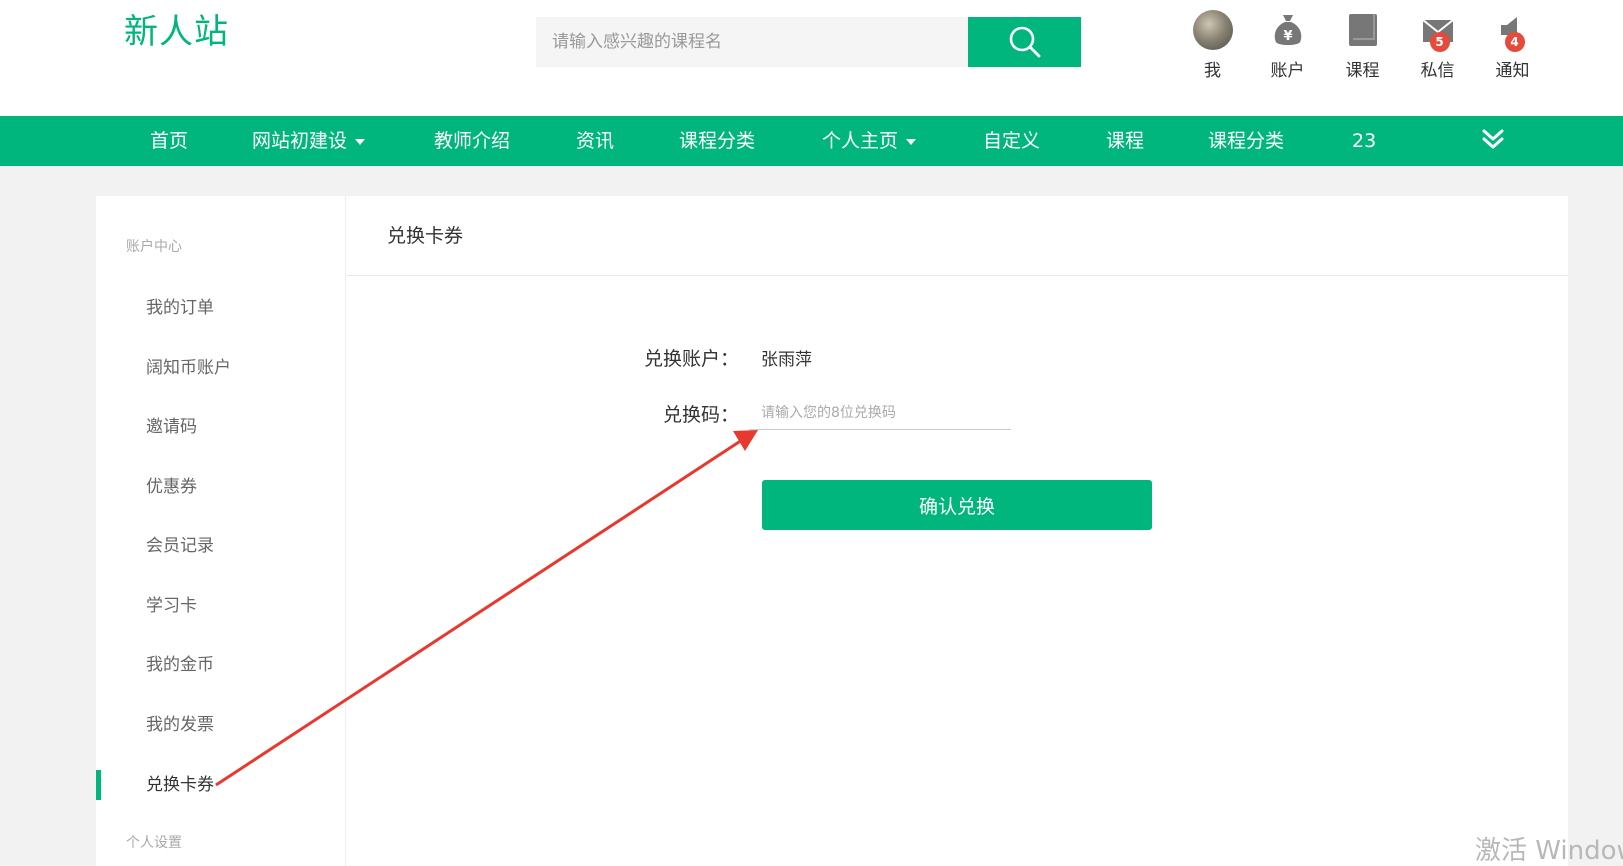 The image size is (1623, 866). I want to click on sidebar-item-redeem-coupon: 兑换卡券, so click(180, 782).